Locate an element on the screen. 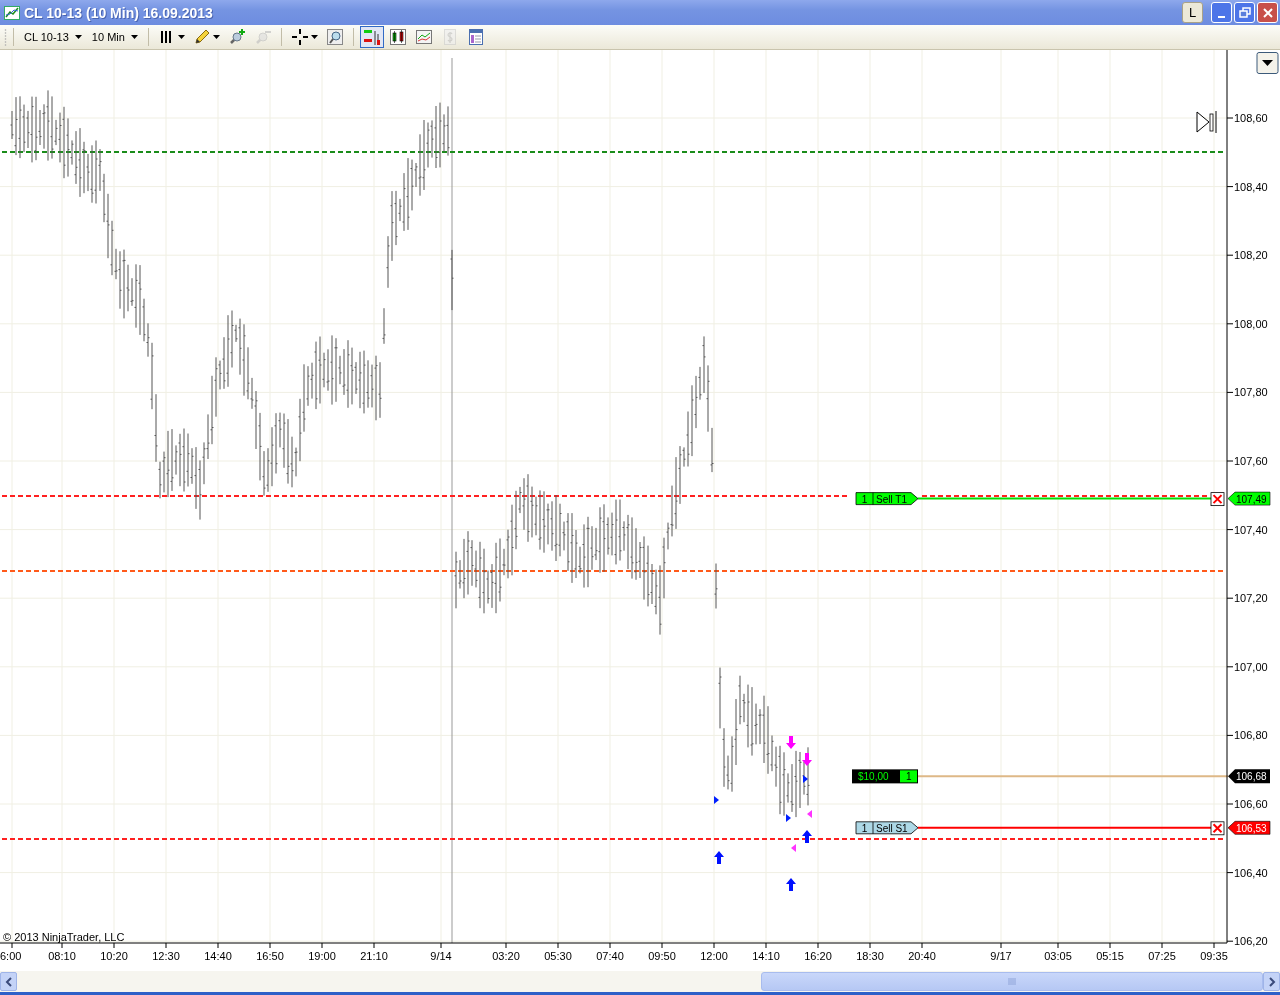 The width and height of the screenshot is (1280, 995). price-tag: 106,53 is located at coordinates (1249, 828).